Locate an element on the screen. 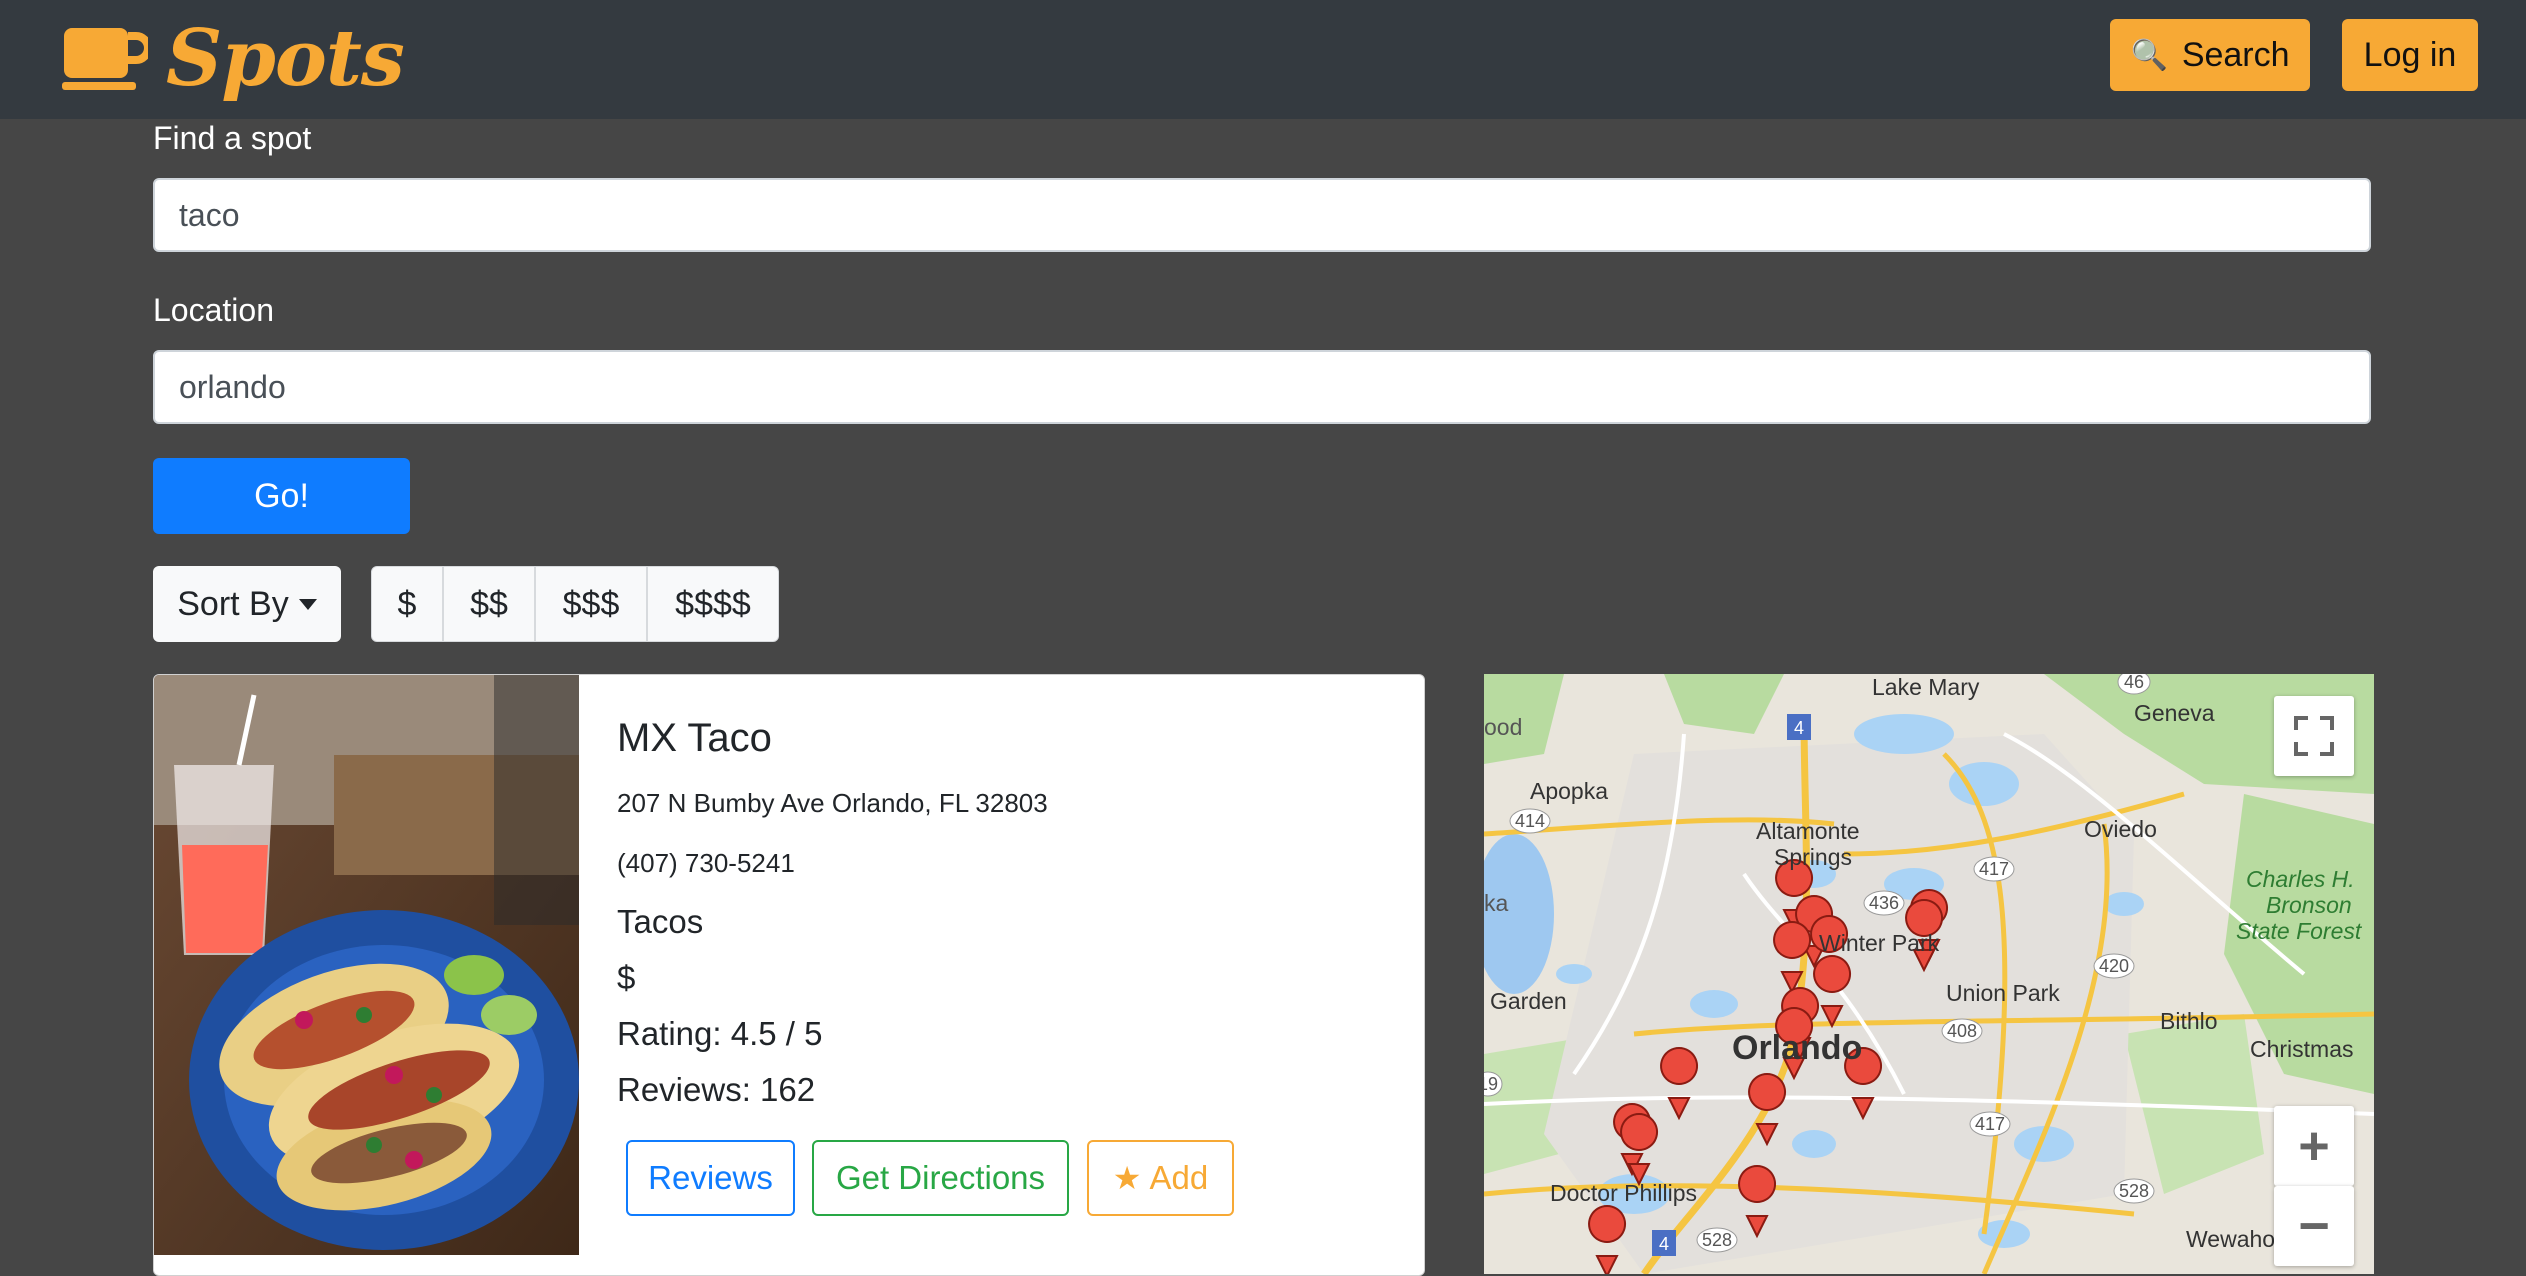 Image resolution: width=2526 pixels, height=1276 pixels. sort-by-dropdown: Sort By is located at coordinates (247, 604).